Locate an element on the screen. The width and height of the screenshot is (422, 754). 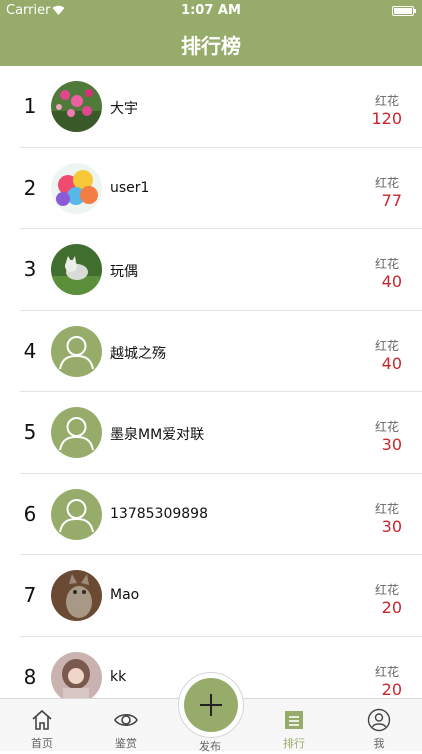
eye-icon is located at coordinates (126, 720).